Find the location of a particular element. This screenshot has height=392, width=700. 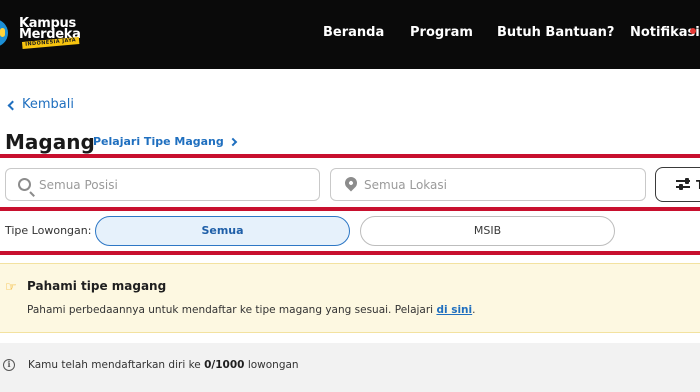

position-search-field is located at coordinates (162, 184).